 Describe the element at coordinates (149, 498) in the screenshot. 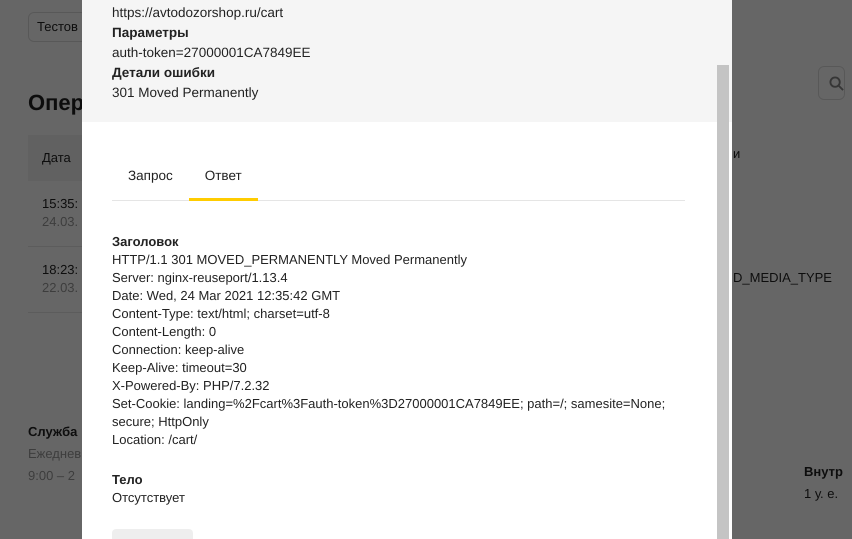

I see `body-value: Отсутствует` at that location.